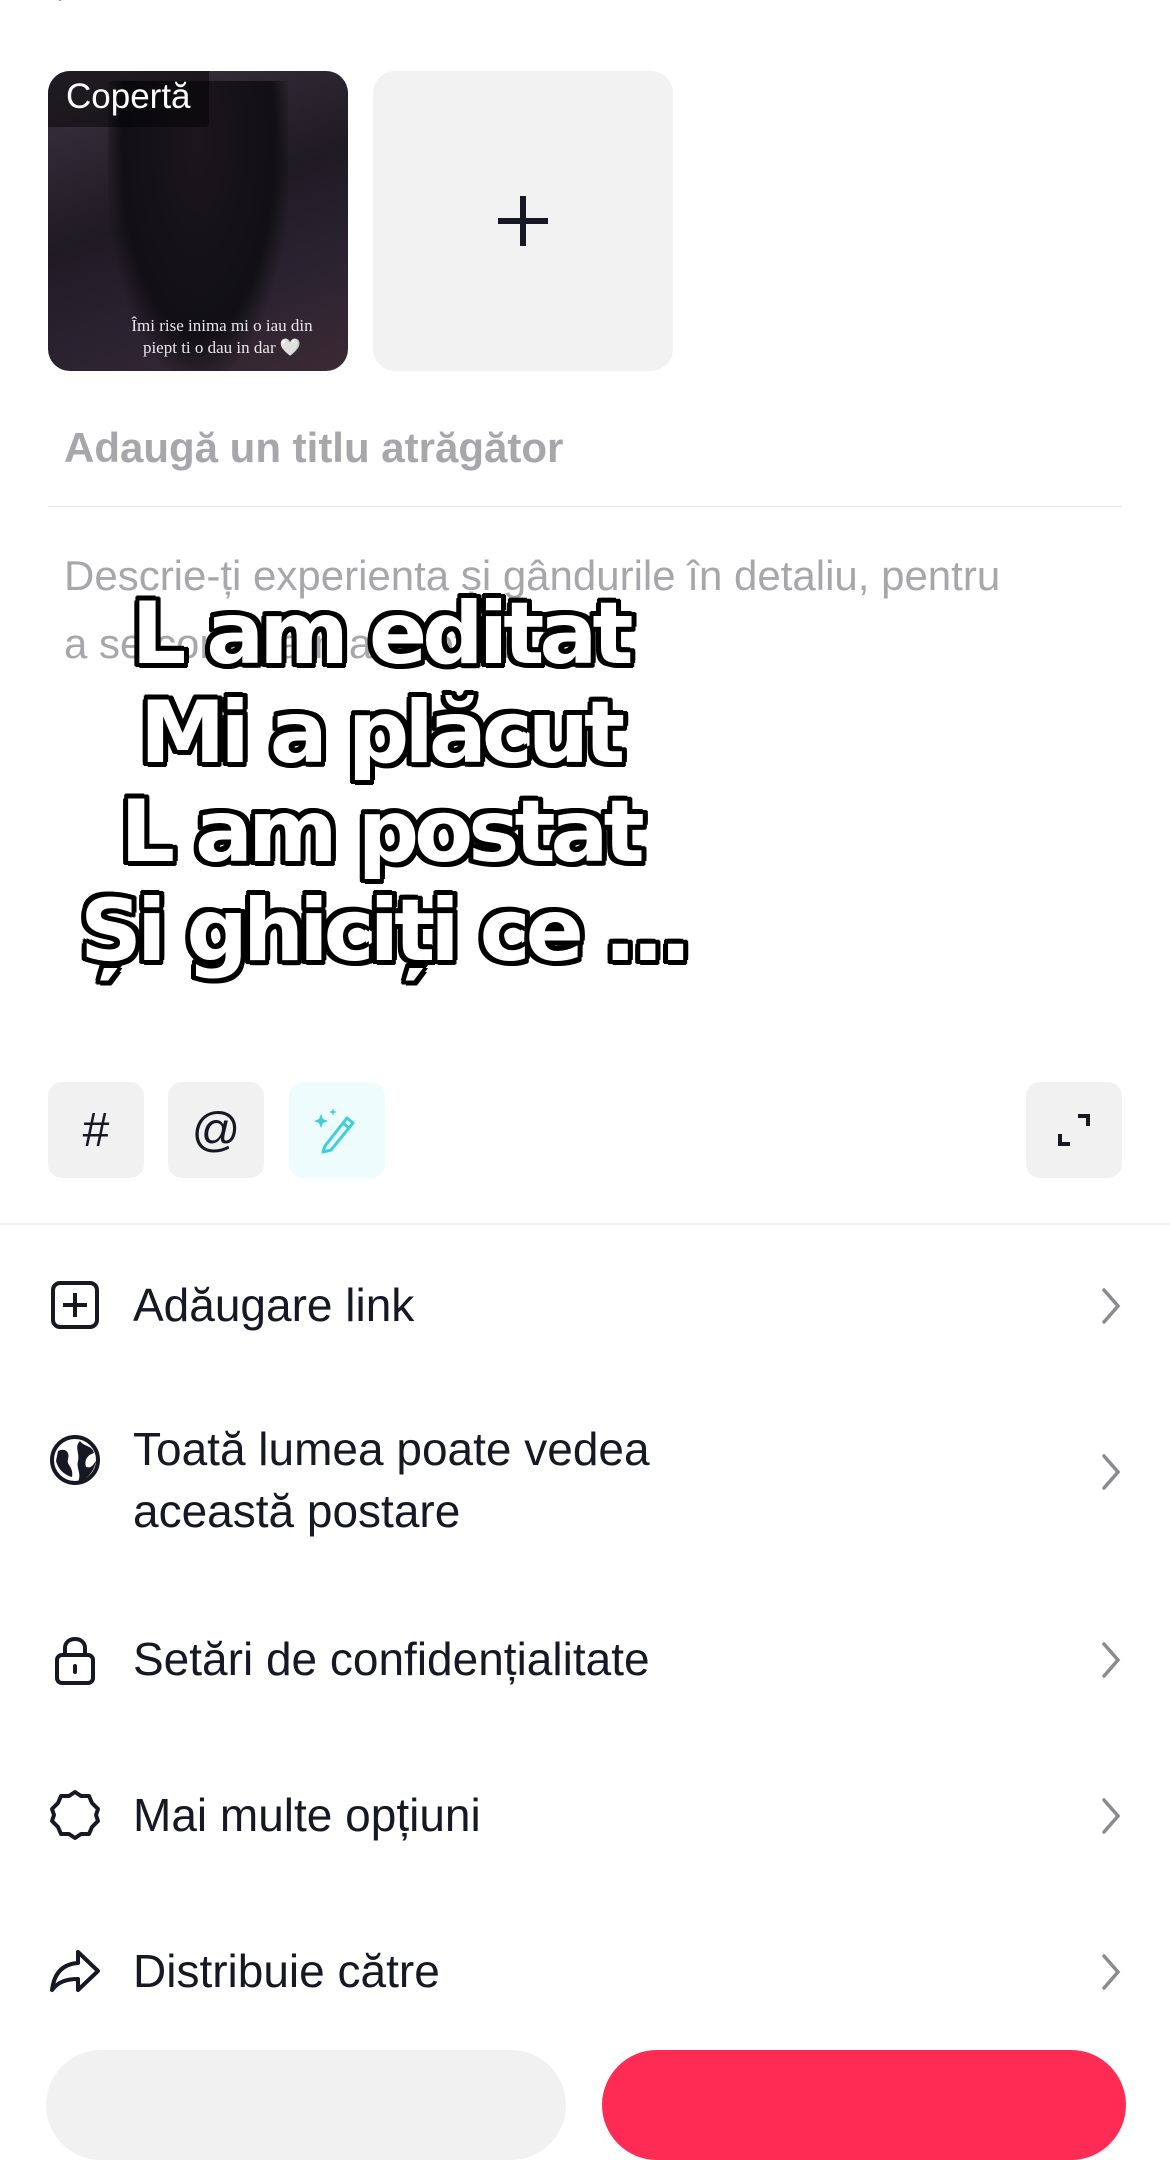 The height and width of the screenshot is (2160, 1170). What do you see at coordinates (334, 1131) in the screenshot?
I see `magic-pen-icon` at bounding box center [334, 1131].